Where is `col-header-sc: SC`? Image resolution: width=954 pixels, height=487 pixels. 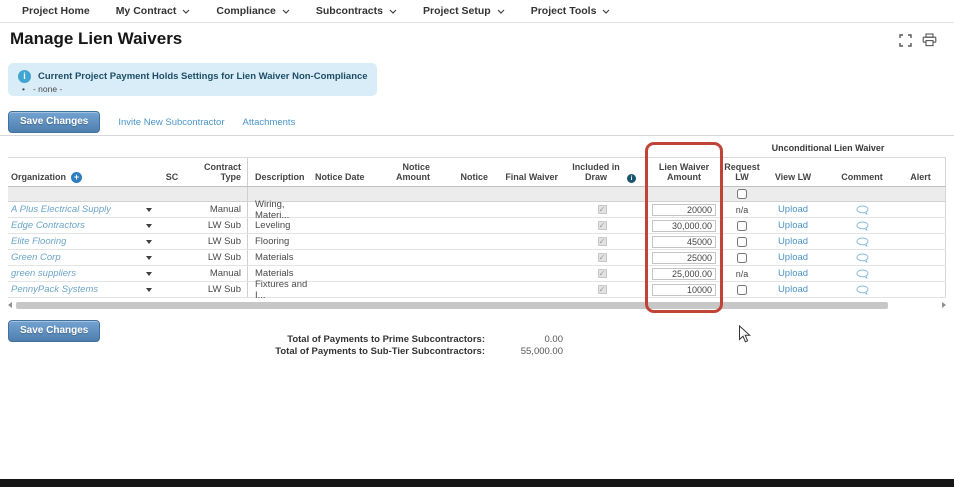
col-header-sc: SC is located at coordinates (172, 172).